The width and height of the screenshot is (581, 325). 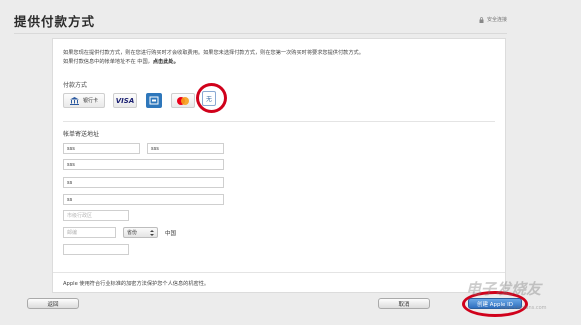 I want to click on street-line-1-input, so click(x=143, y=164).